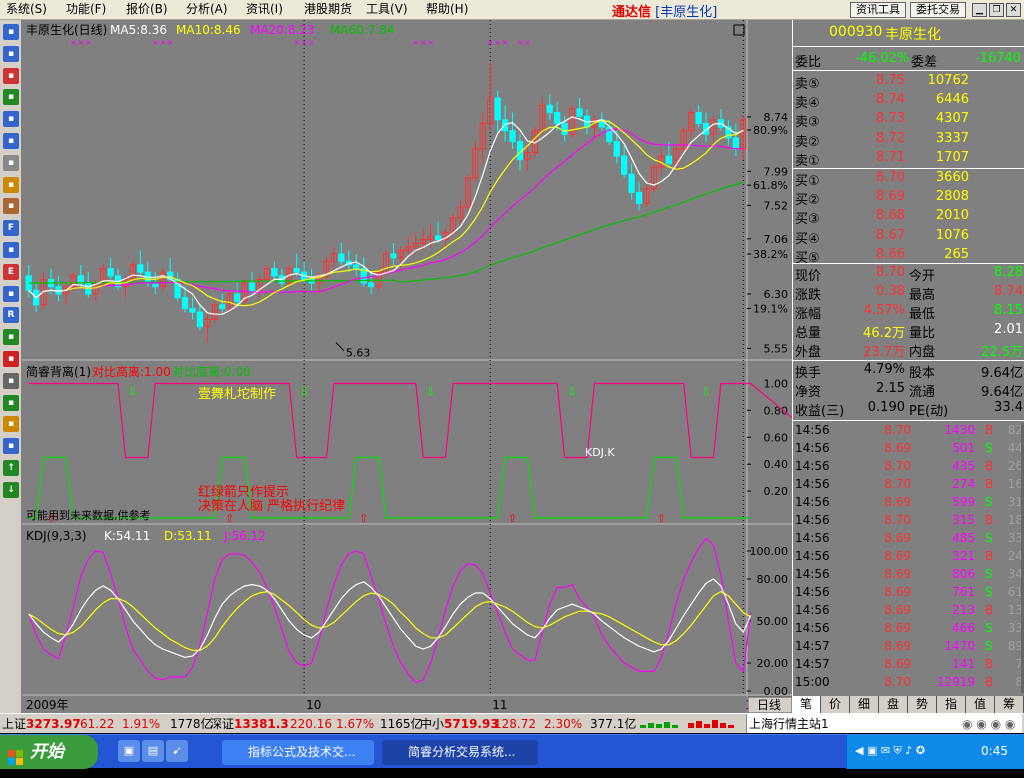 Image resolution: width=1024 pixels, height=778 pixels. What do you see at coordinates (952, 100) in the screenshot?
I see `order-volume: 6446` at bounding box center [952, 100].